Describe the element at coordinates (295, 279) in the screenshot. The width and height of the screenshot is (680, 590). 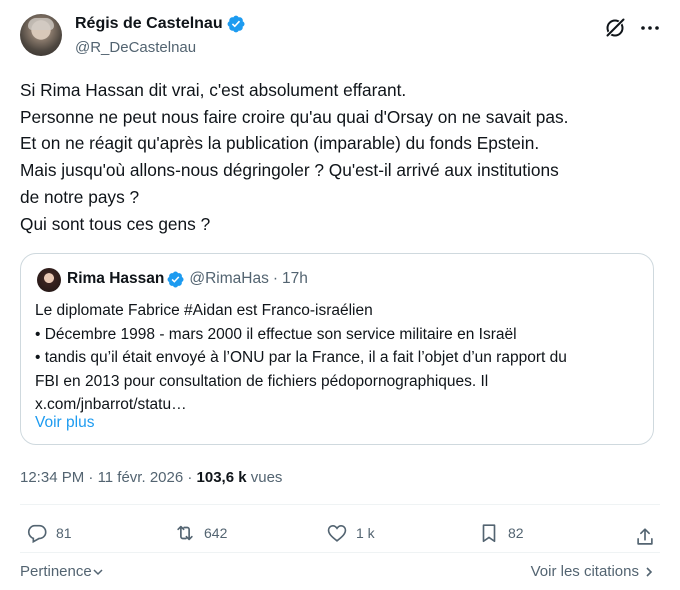
I see `quote-timestamp: 17h` at that location.